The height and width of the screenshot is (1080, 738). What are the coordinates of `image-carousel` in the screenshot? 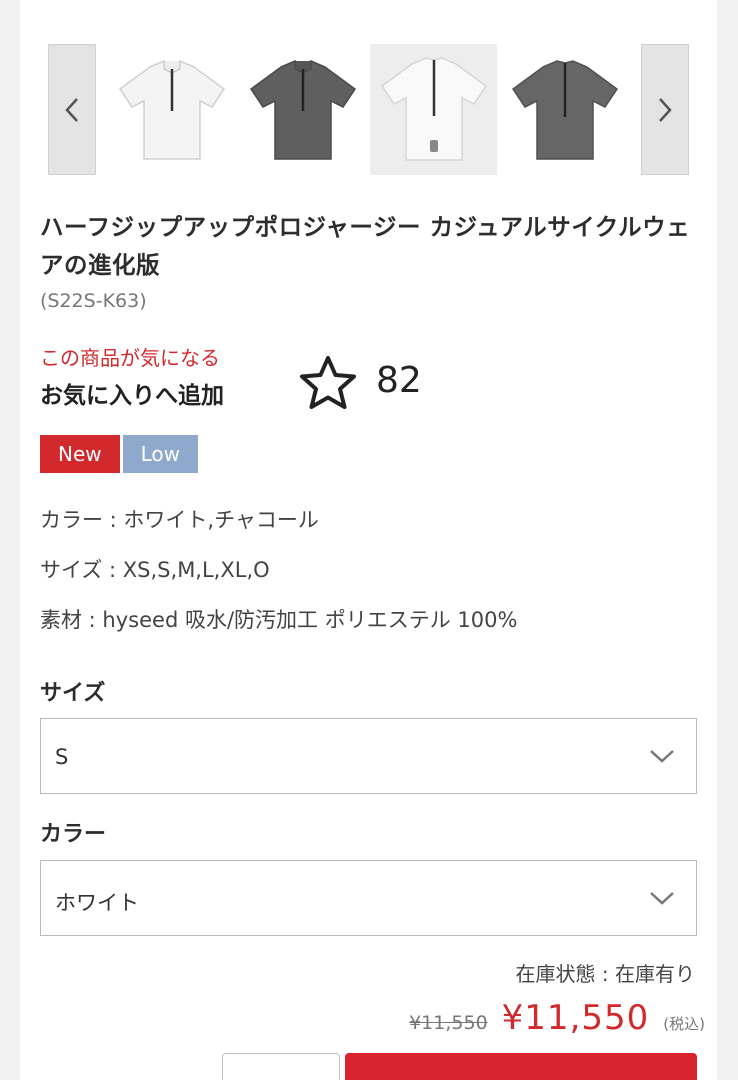 It's located at (368, 109).